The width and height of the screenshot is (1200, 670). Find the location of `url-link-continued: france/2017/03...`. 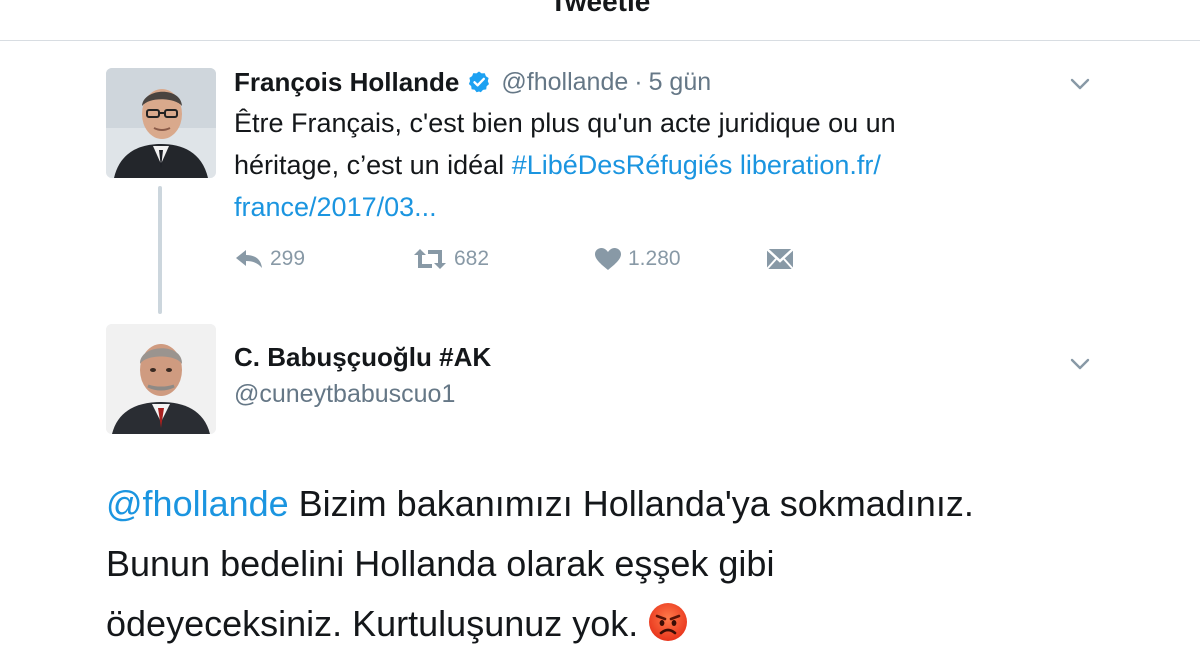

url-link-continued: france/2017/03... is located at coordinates (654, 207).